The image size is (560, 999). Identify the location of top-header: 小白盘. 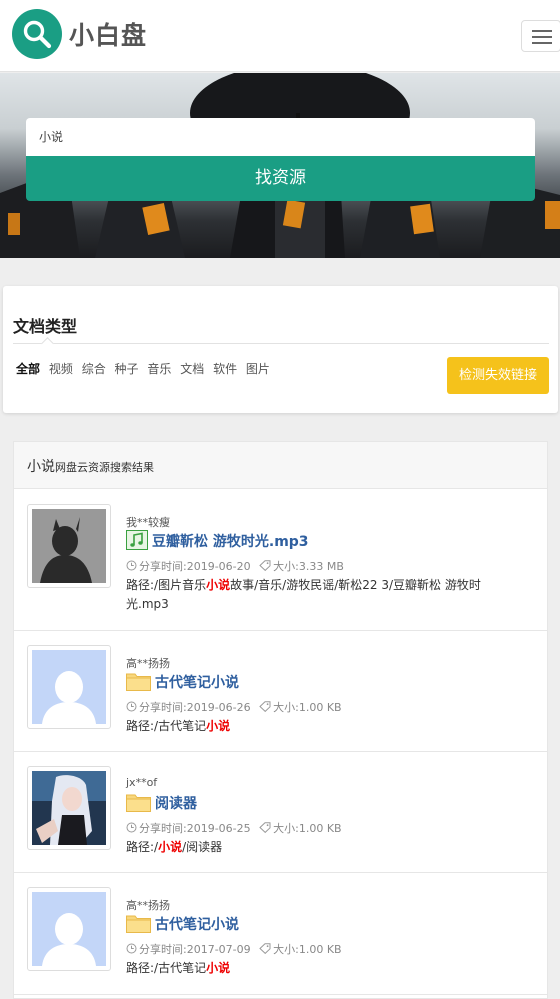
(280, 36).